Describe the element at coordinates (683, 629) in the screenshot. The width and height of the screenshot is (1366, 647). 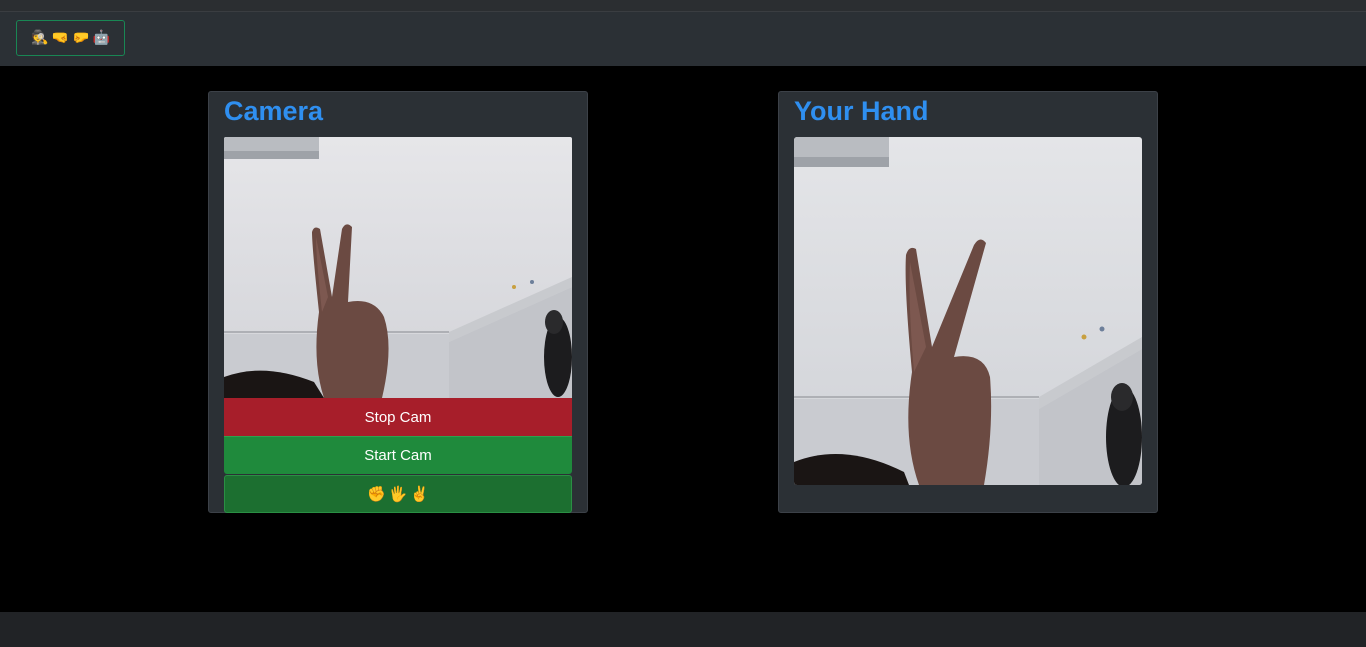
I see `bottom-bar` at that location.